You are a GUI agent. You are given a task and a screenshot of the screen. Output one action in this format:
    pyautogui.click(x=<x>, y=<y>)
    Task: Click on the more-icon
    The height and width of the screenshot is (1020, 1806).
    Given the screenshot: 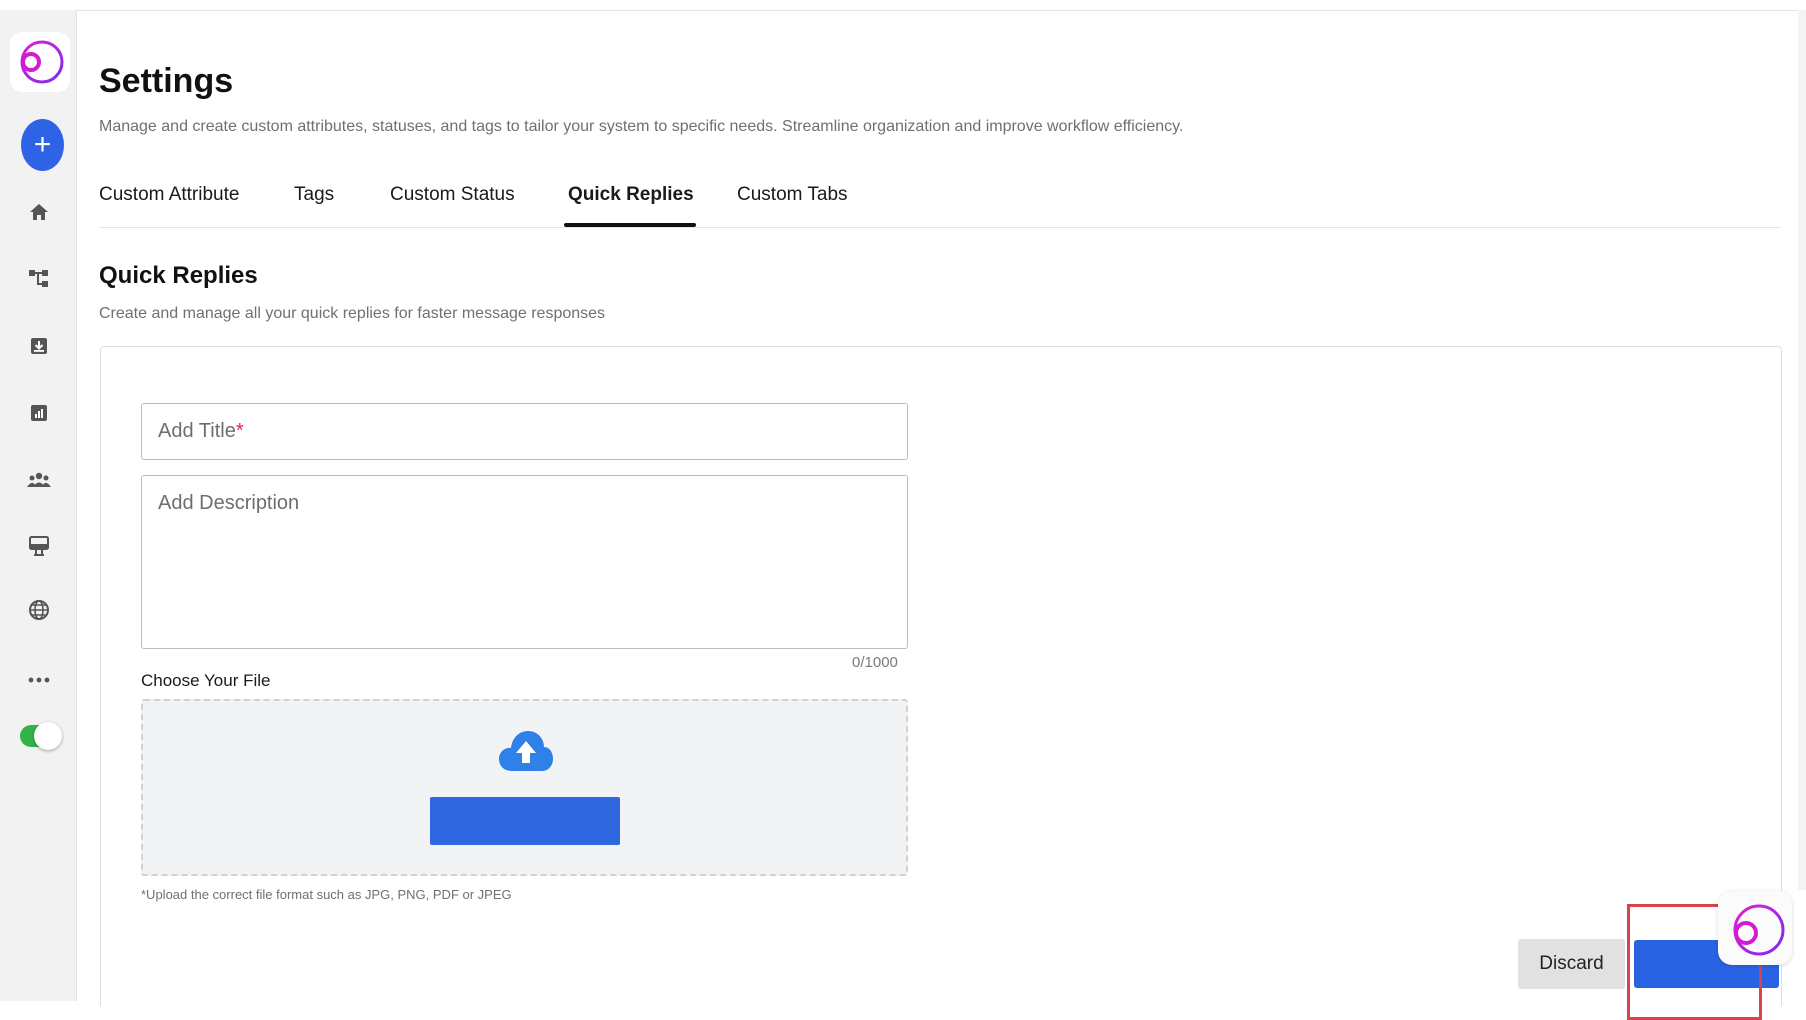 What is the action you would take?
    pyautogui.click(x=39, y=680)
    